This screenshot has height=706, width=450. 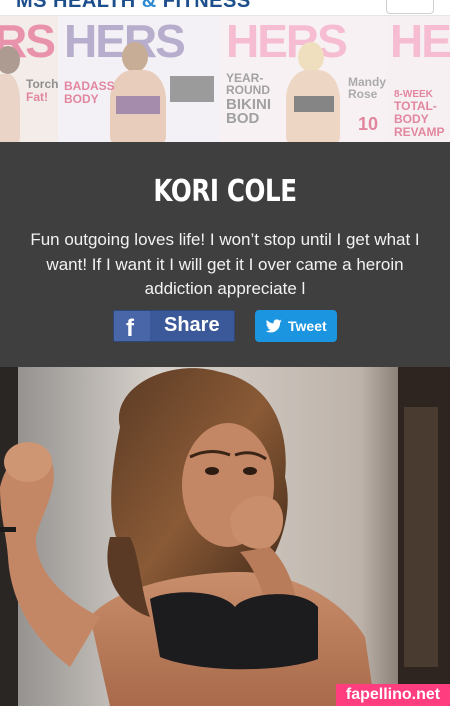 What do you see at coordinates (206, 6) in the screenshot?
I see `brand-tail: FITNESS` at bounding box center [206, 6].